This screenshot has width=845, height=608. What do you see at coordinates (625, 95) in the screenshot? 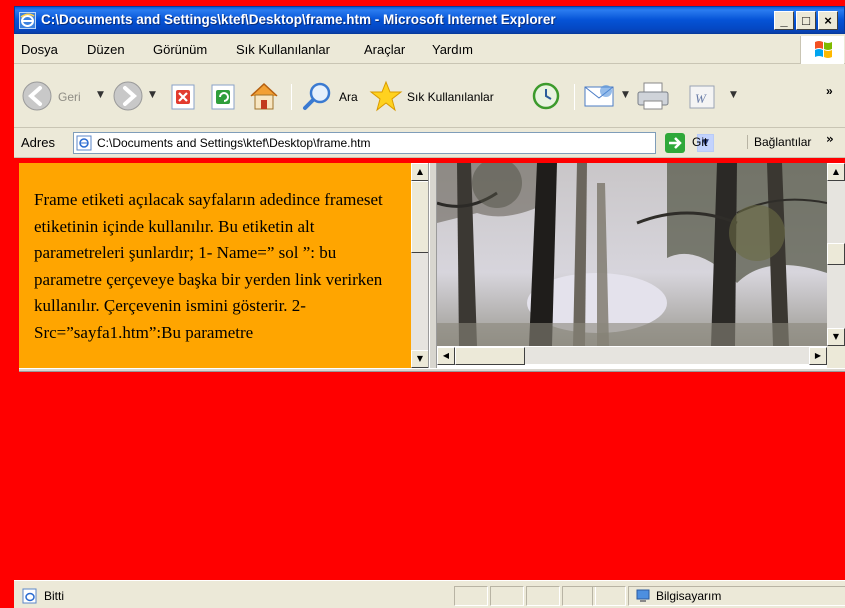
I see `mail-dropdown-icon: ▼` at bounding box center [625, 95].